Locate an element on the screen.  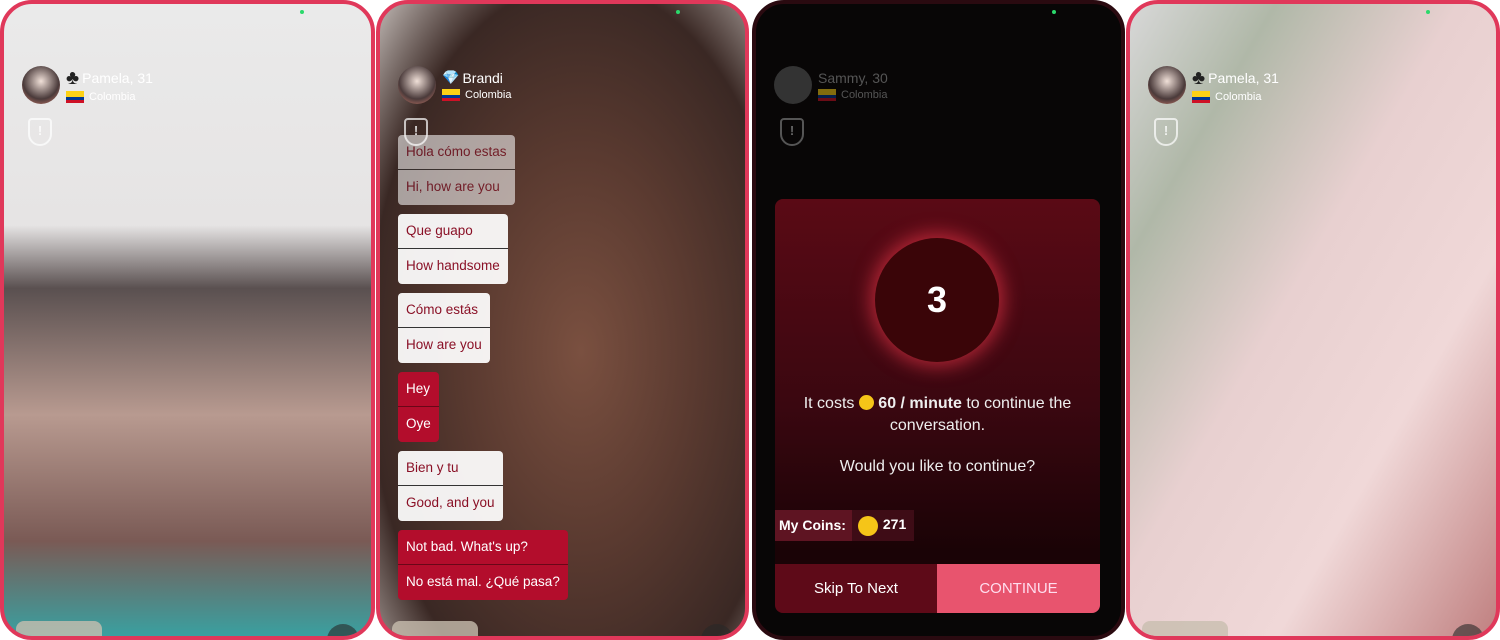
chat-message: Que guapo How handsome is located at coordinates (453, 249).